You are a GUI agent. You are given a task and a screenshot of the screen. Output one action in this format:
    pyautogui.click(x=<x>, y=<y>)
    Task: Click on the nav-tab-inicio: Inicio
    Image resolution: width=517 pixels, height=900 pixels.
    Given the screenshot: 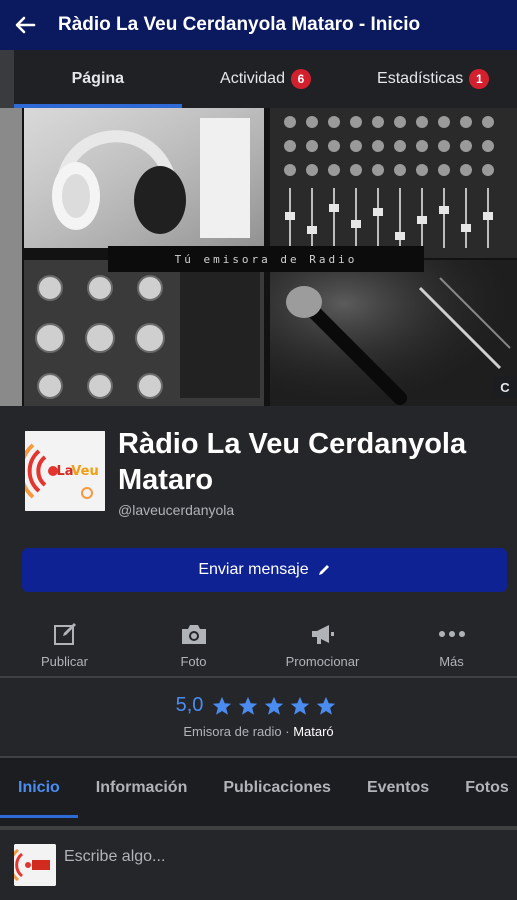 What is the action you would take?
    pyautogui.click(x=39, y=788)
    